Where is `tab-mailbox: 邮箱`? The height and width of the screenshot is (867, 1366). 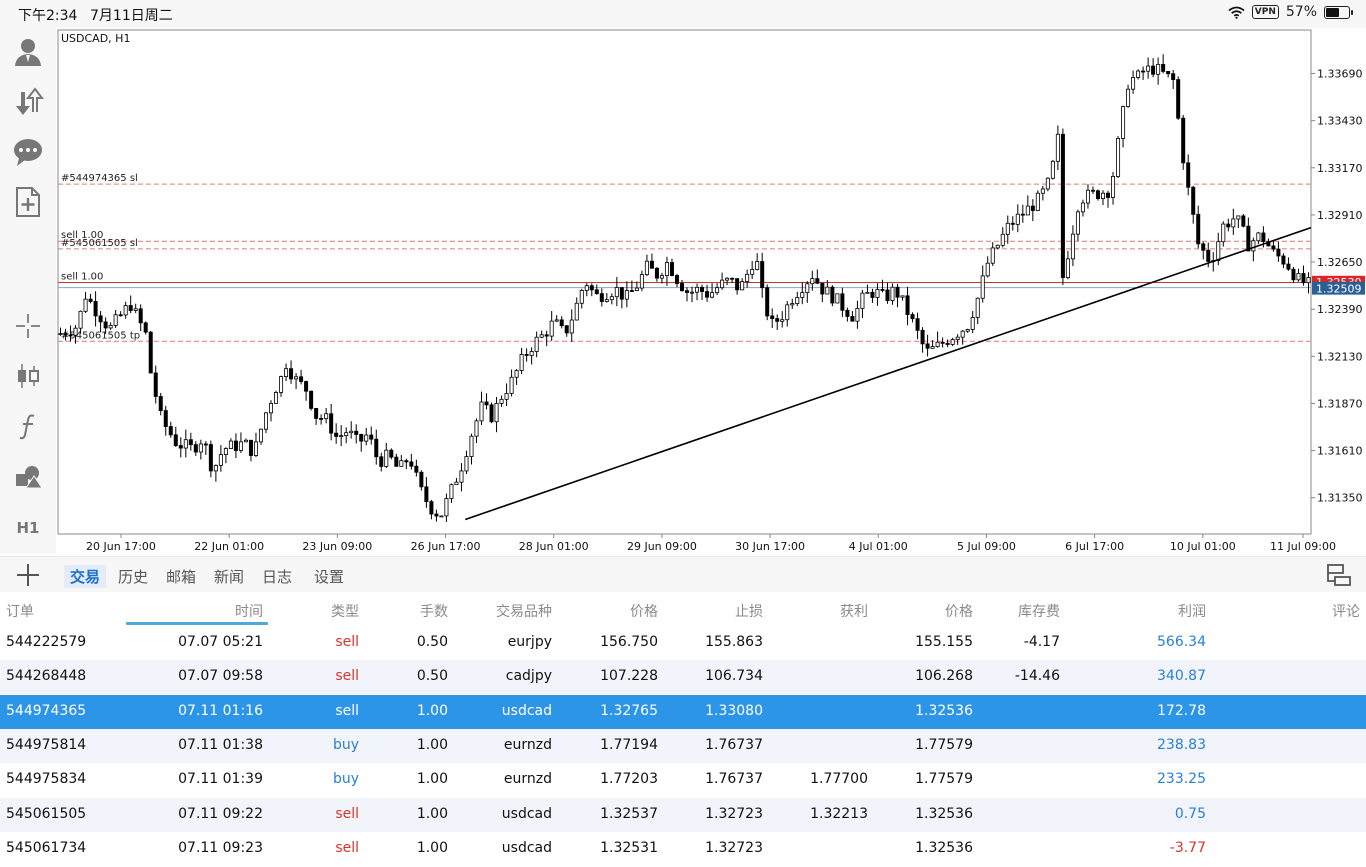 tab-mailbox: 邮箱 is located at coordinates (181, 576).